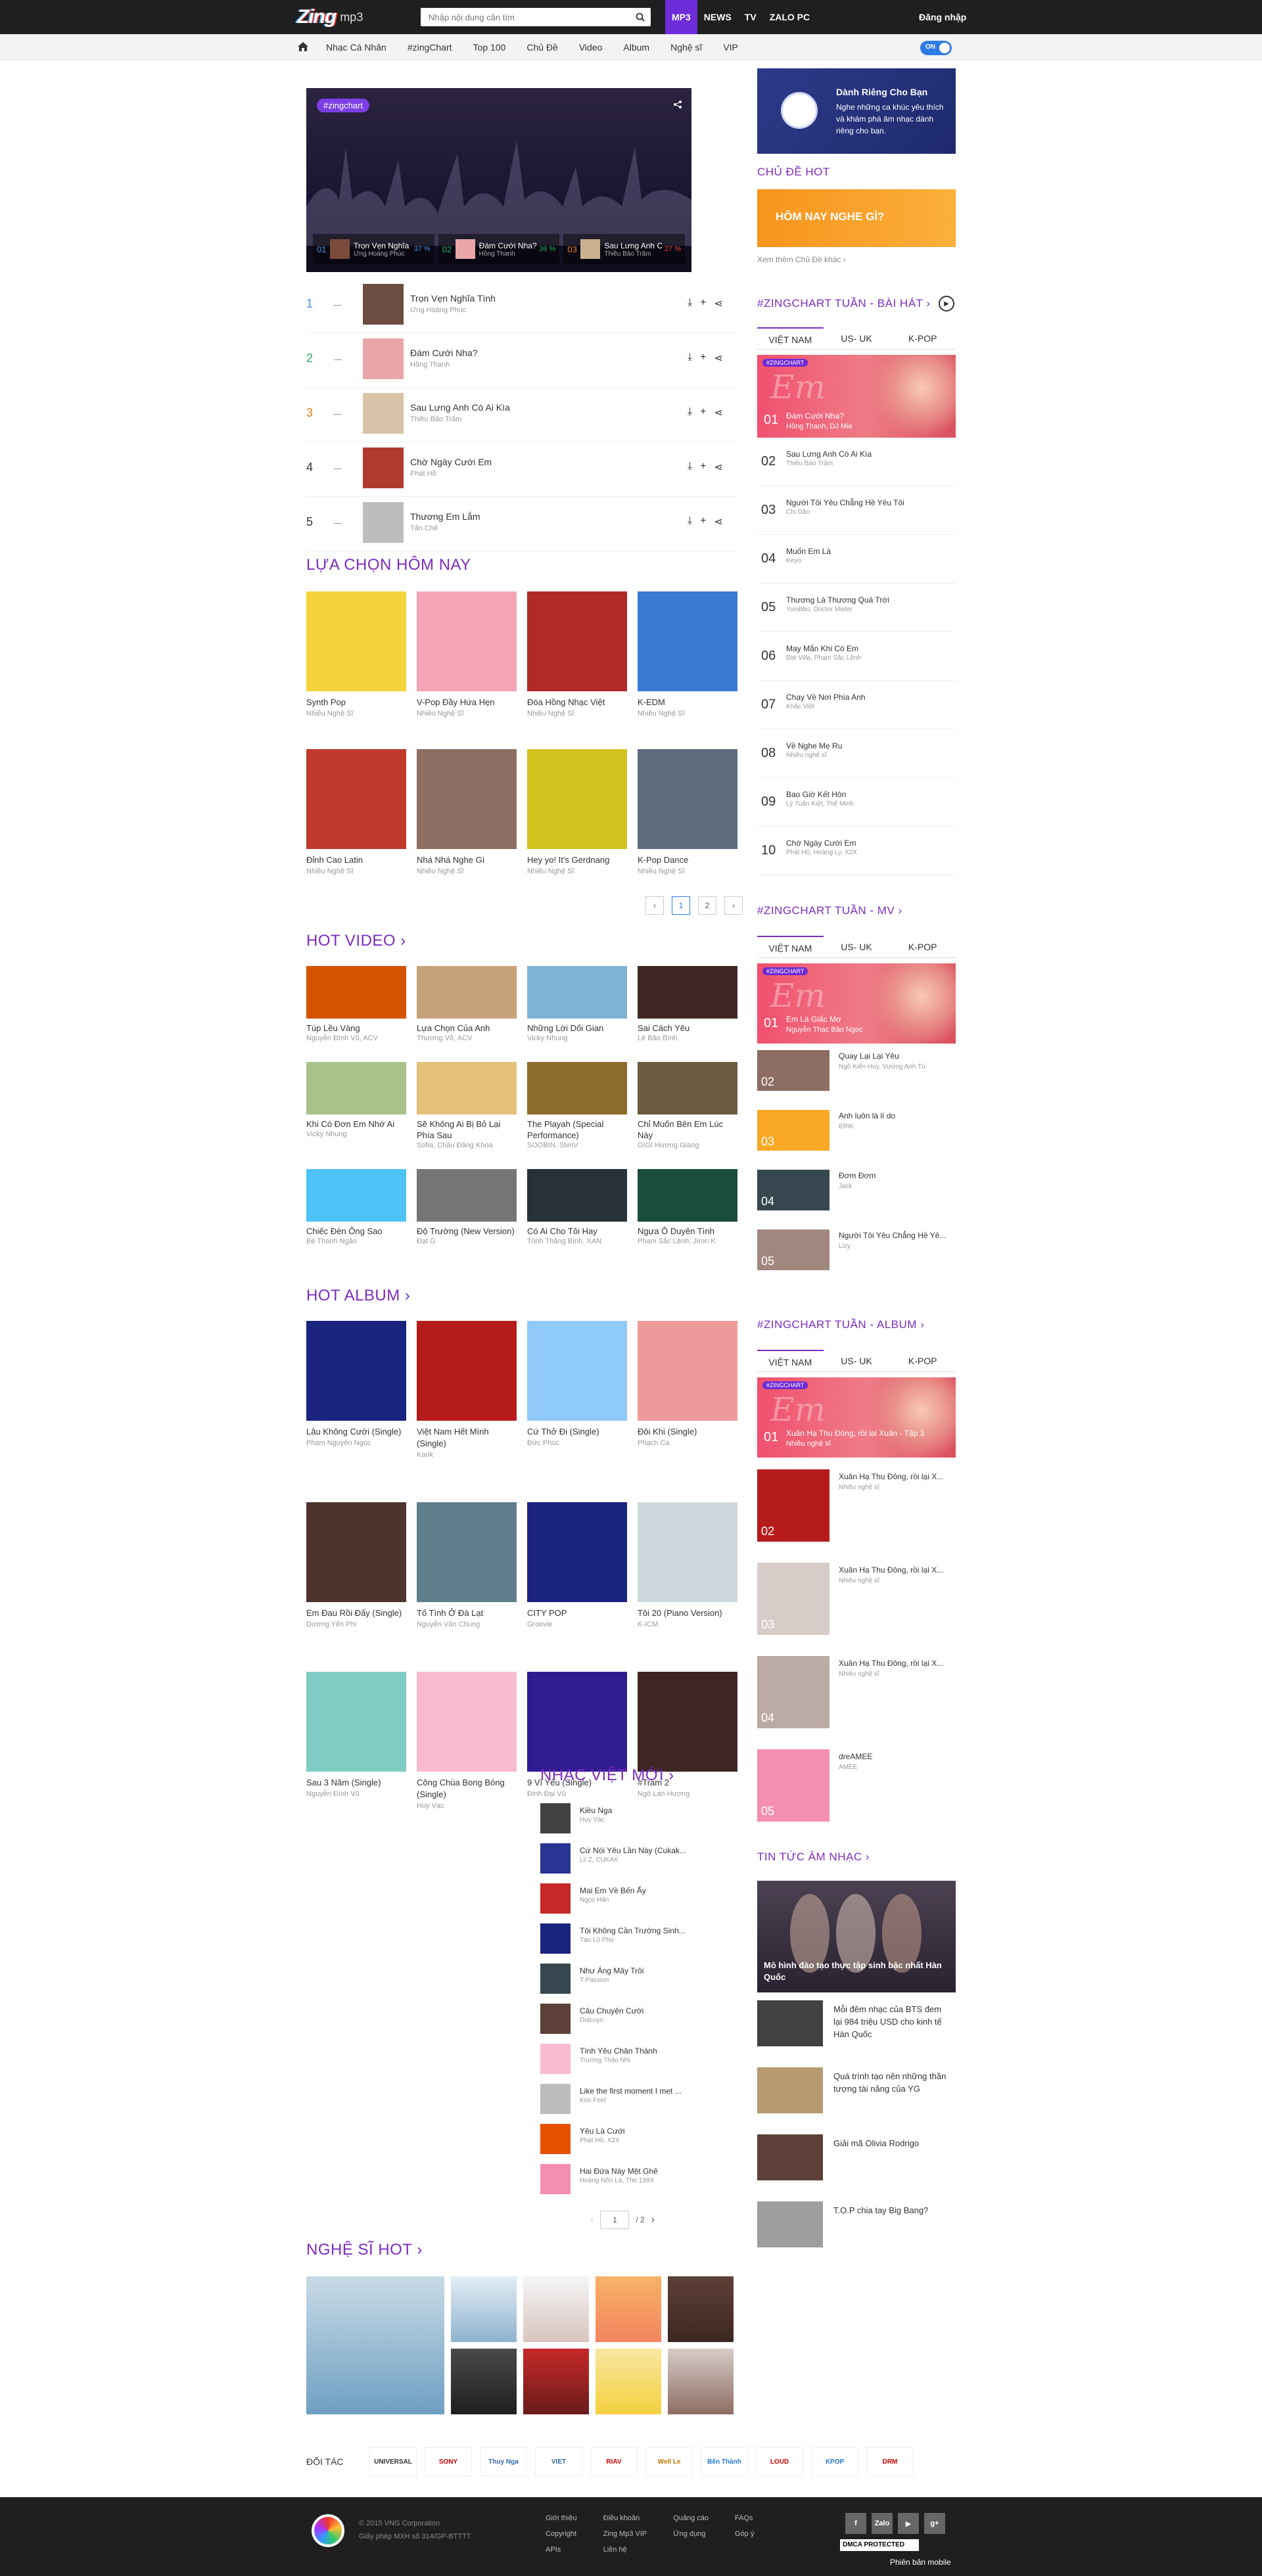 Image resolution: width=1262 pixels, height=2576 pixels. I want to click on artist-name: Nhiều nghệ sĩ, so click(859, 1674).